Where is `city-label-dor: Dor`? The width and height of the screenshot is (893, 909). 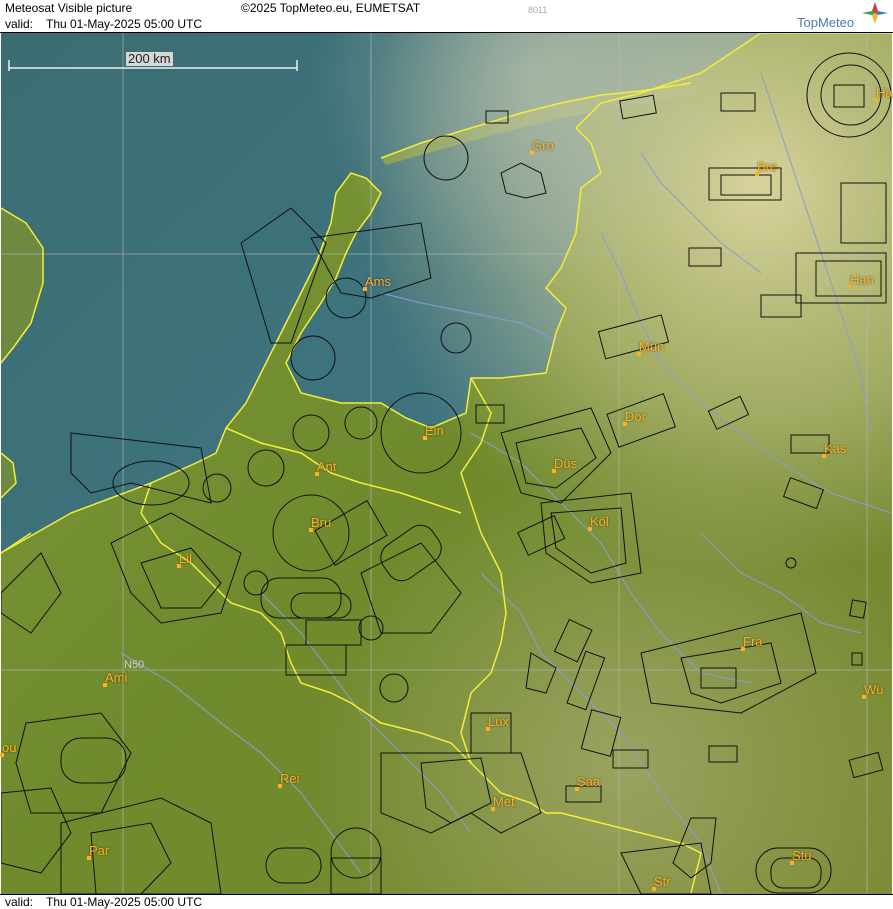 city-label-dor: Dor is located at coordinates (635, 416).